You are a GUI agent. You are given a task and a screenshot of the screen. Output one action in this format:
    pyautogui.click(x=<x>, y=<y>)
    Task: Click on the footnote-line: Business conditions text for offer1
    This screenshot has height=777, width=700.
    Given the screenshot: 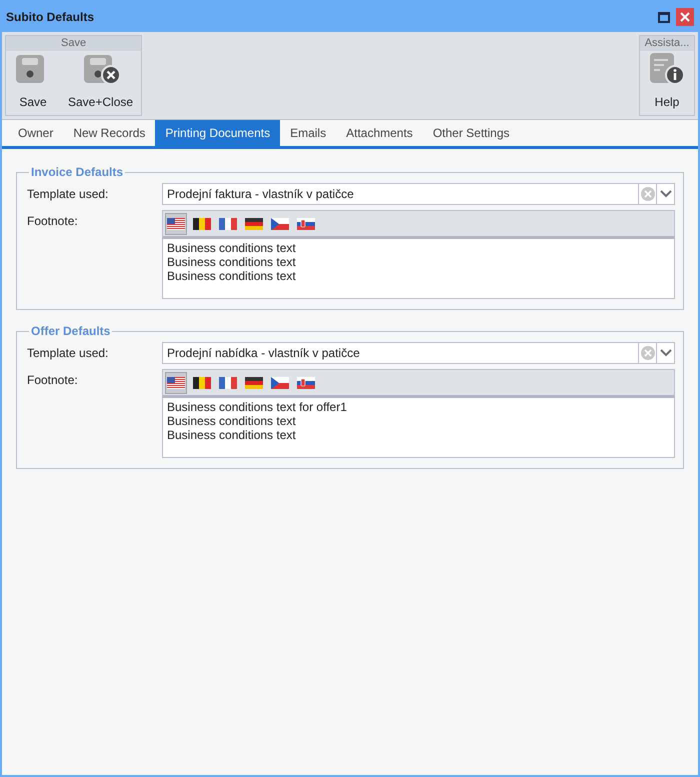 What is the action you would take?
    pyautogui.click(x=257, y=407)
    